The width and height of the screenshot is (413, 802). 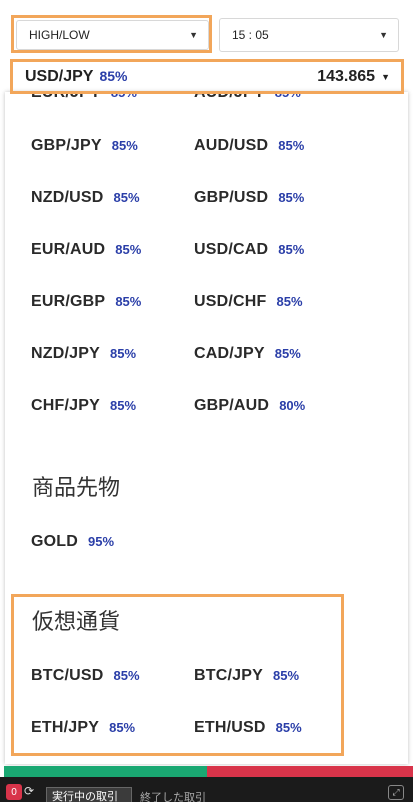 I want to click on asset-selector: USD/JPY 85% 143.865 ▼, so click(x=207, y=76).